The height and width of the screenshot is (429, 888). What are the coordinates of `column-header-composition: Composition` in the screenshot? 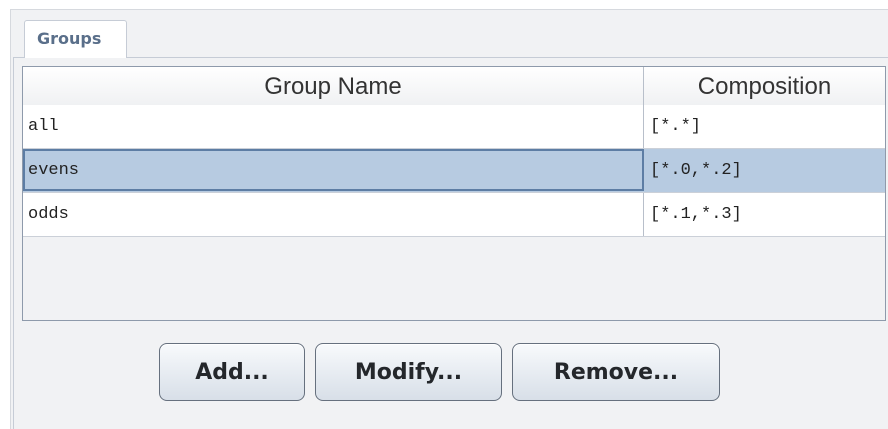 It's located at (764, 86).